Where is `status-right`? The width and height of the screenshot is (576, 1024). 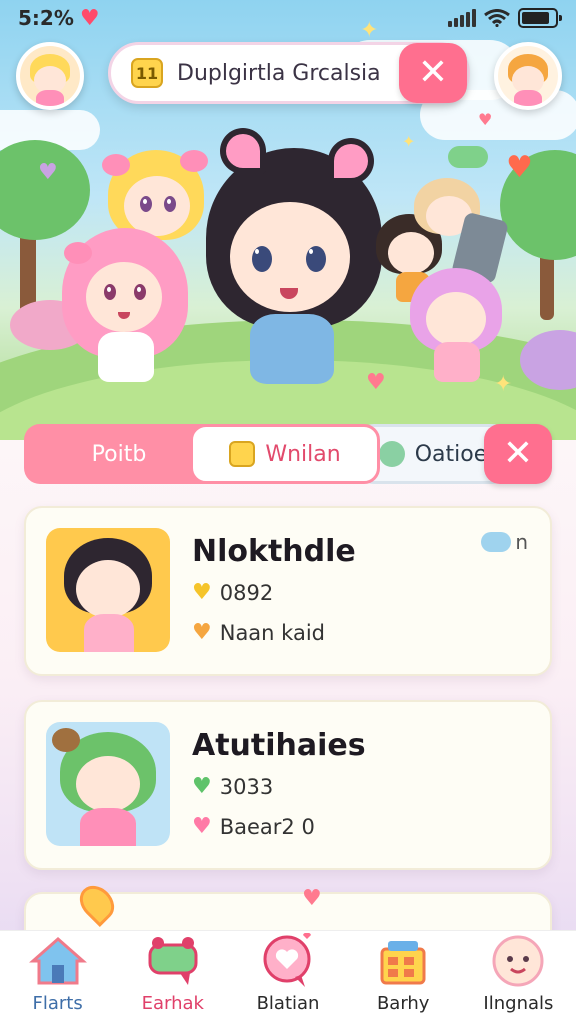
status-right is located at coordinates (505, 18).